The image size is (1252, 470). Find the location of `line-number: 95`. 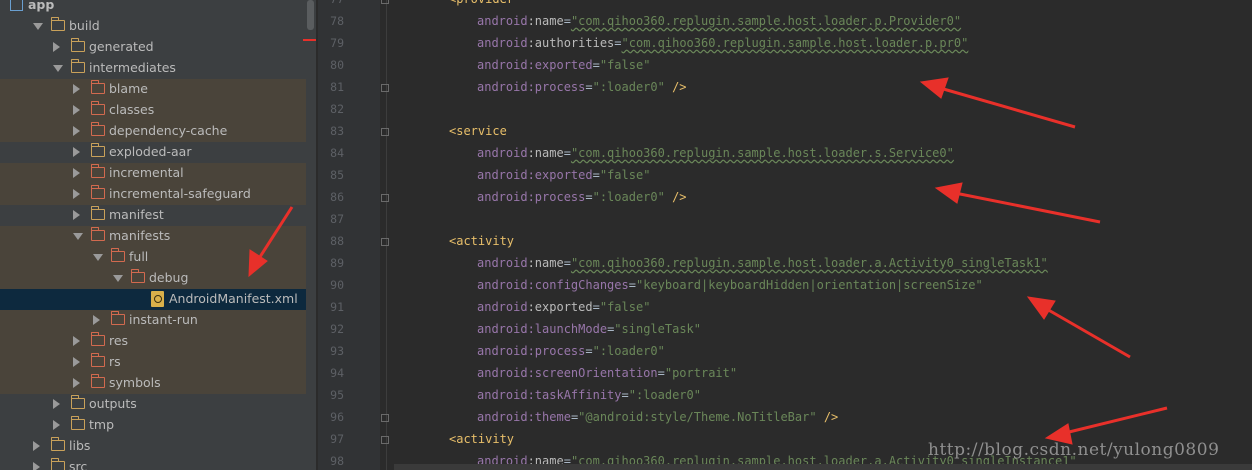

line-number: 95 is located at coordinates (337, 395).